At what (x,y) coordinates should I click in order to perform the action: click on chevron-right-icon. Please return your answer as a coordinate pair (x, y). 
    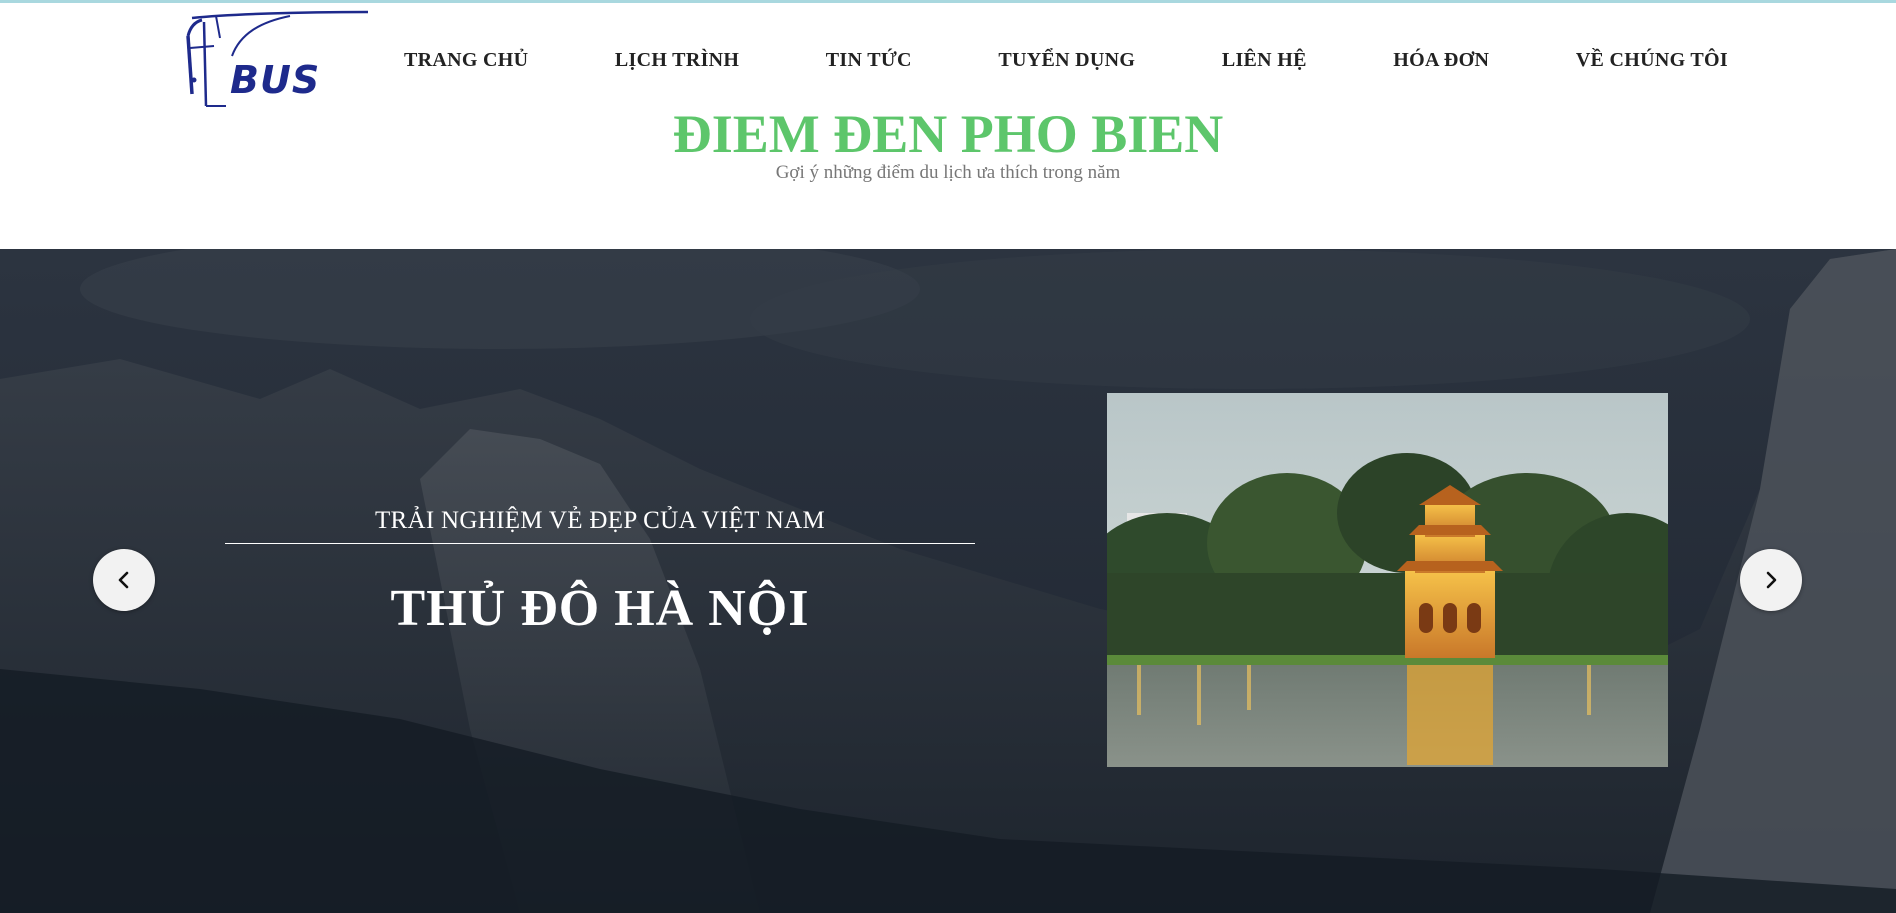
    Looking at the image, I should click on (1771, 580).